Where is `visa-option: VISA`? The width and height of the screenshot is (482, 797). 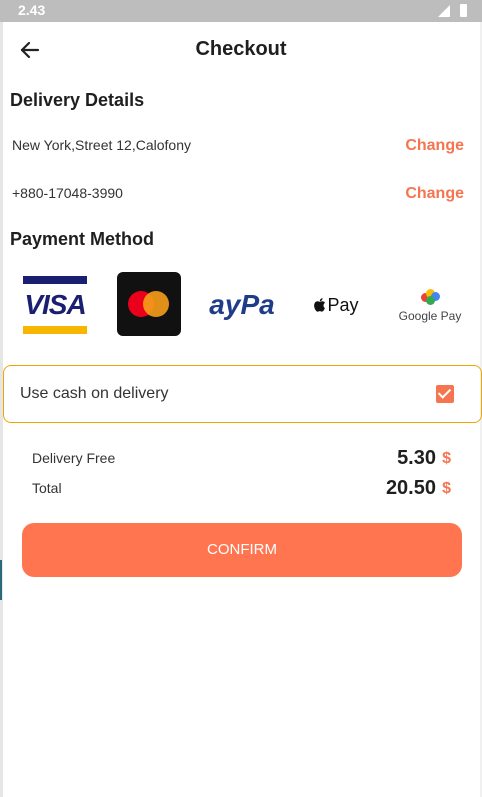
visa-option: VISA is located at coordinates (55, 305).